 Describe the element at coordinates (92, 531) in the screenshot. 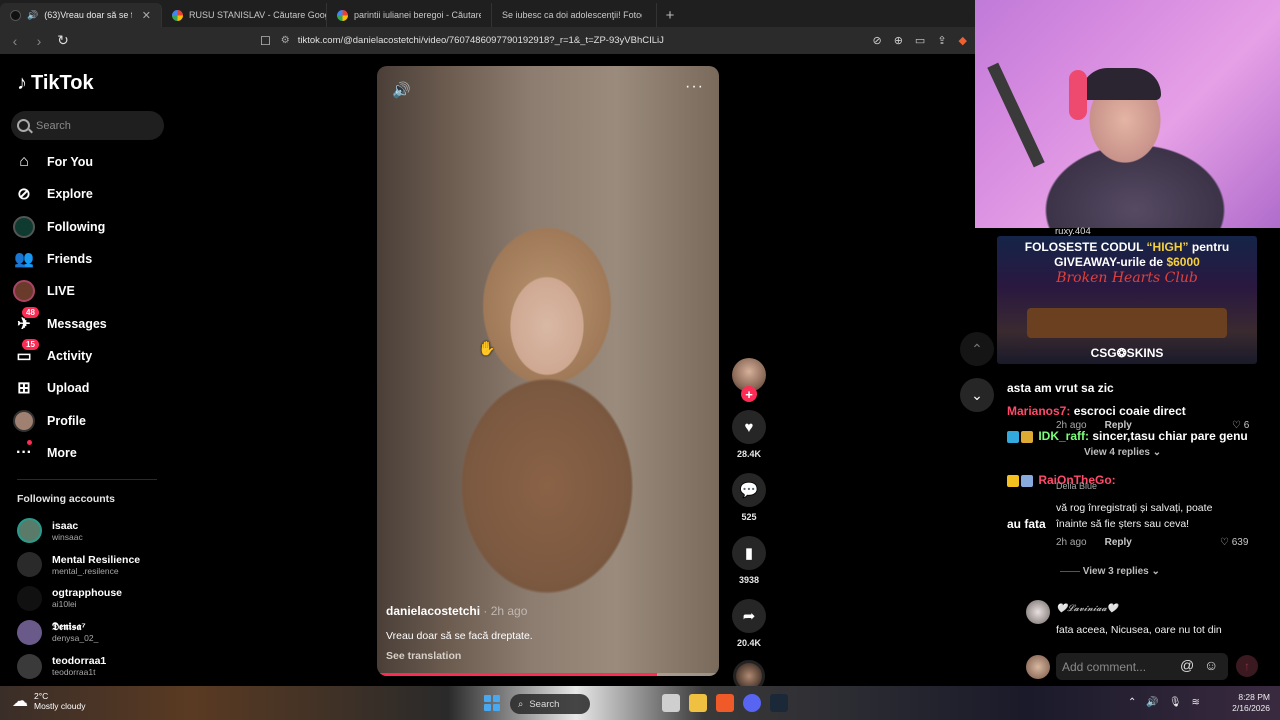

I see `following-account: isaac winsaac` at that location.